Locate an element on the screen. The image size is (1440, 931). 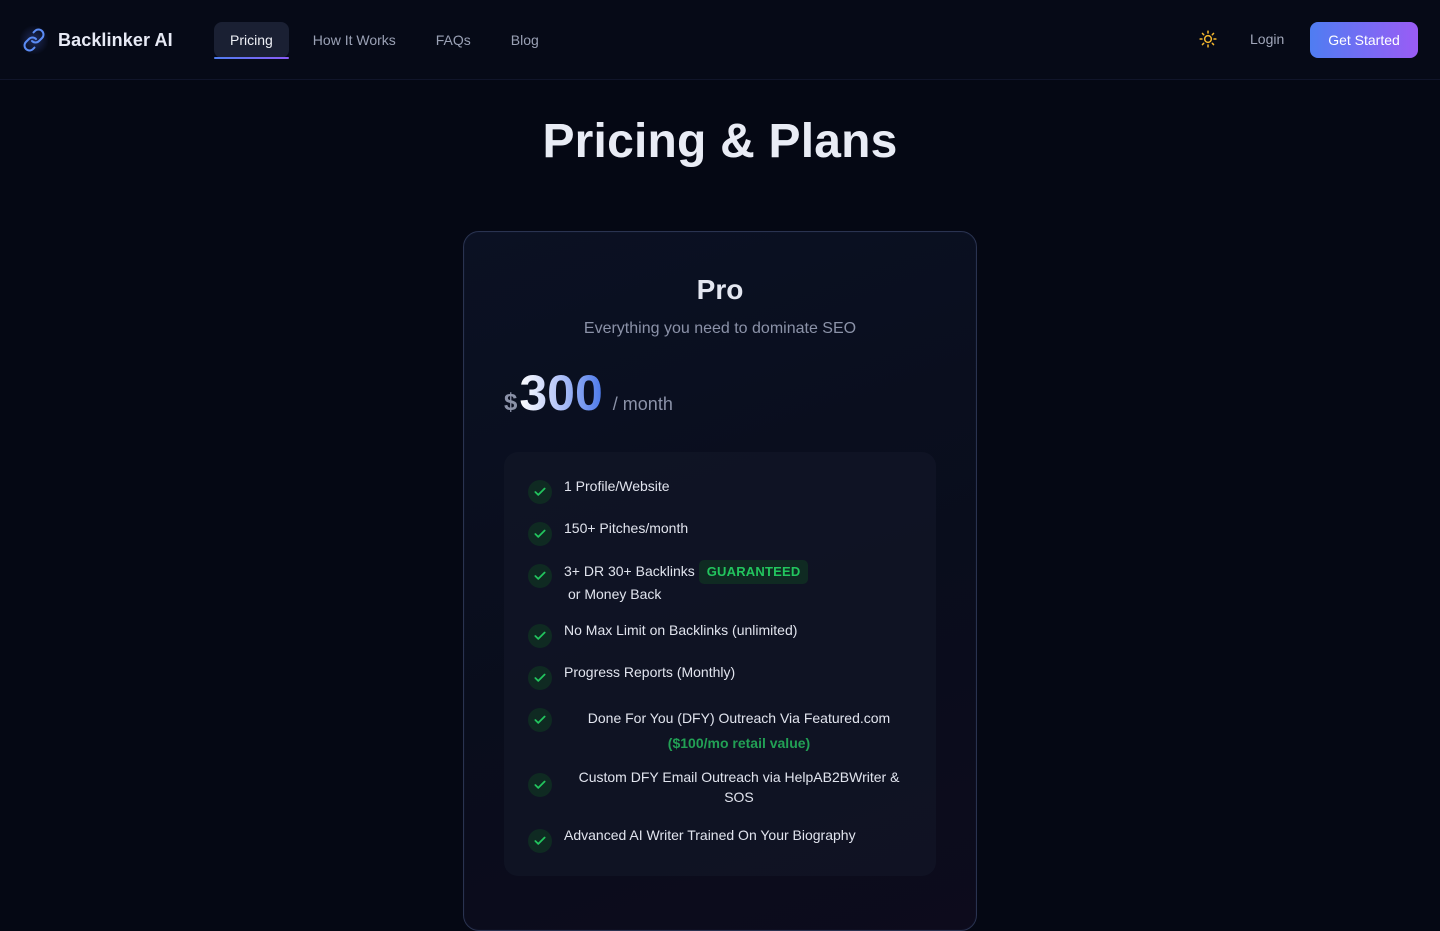
get-started-button: Get Started is located at coordinates (1364, 40).